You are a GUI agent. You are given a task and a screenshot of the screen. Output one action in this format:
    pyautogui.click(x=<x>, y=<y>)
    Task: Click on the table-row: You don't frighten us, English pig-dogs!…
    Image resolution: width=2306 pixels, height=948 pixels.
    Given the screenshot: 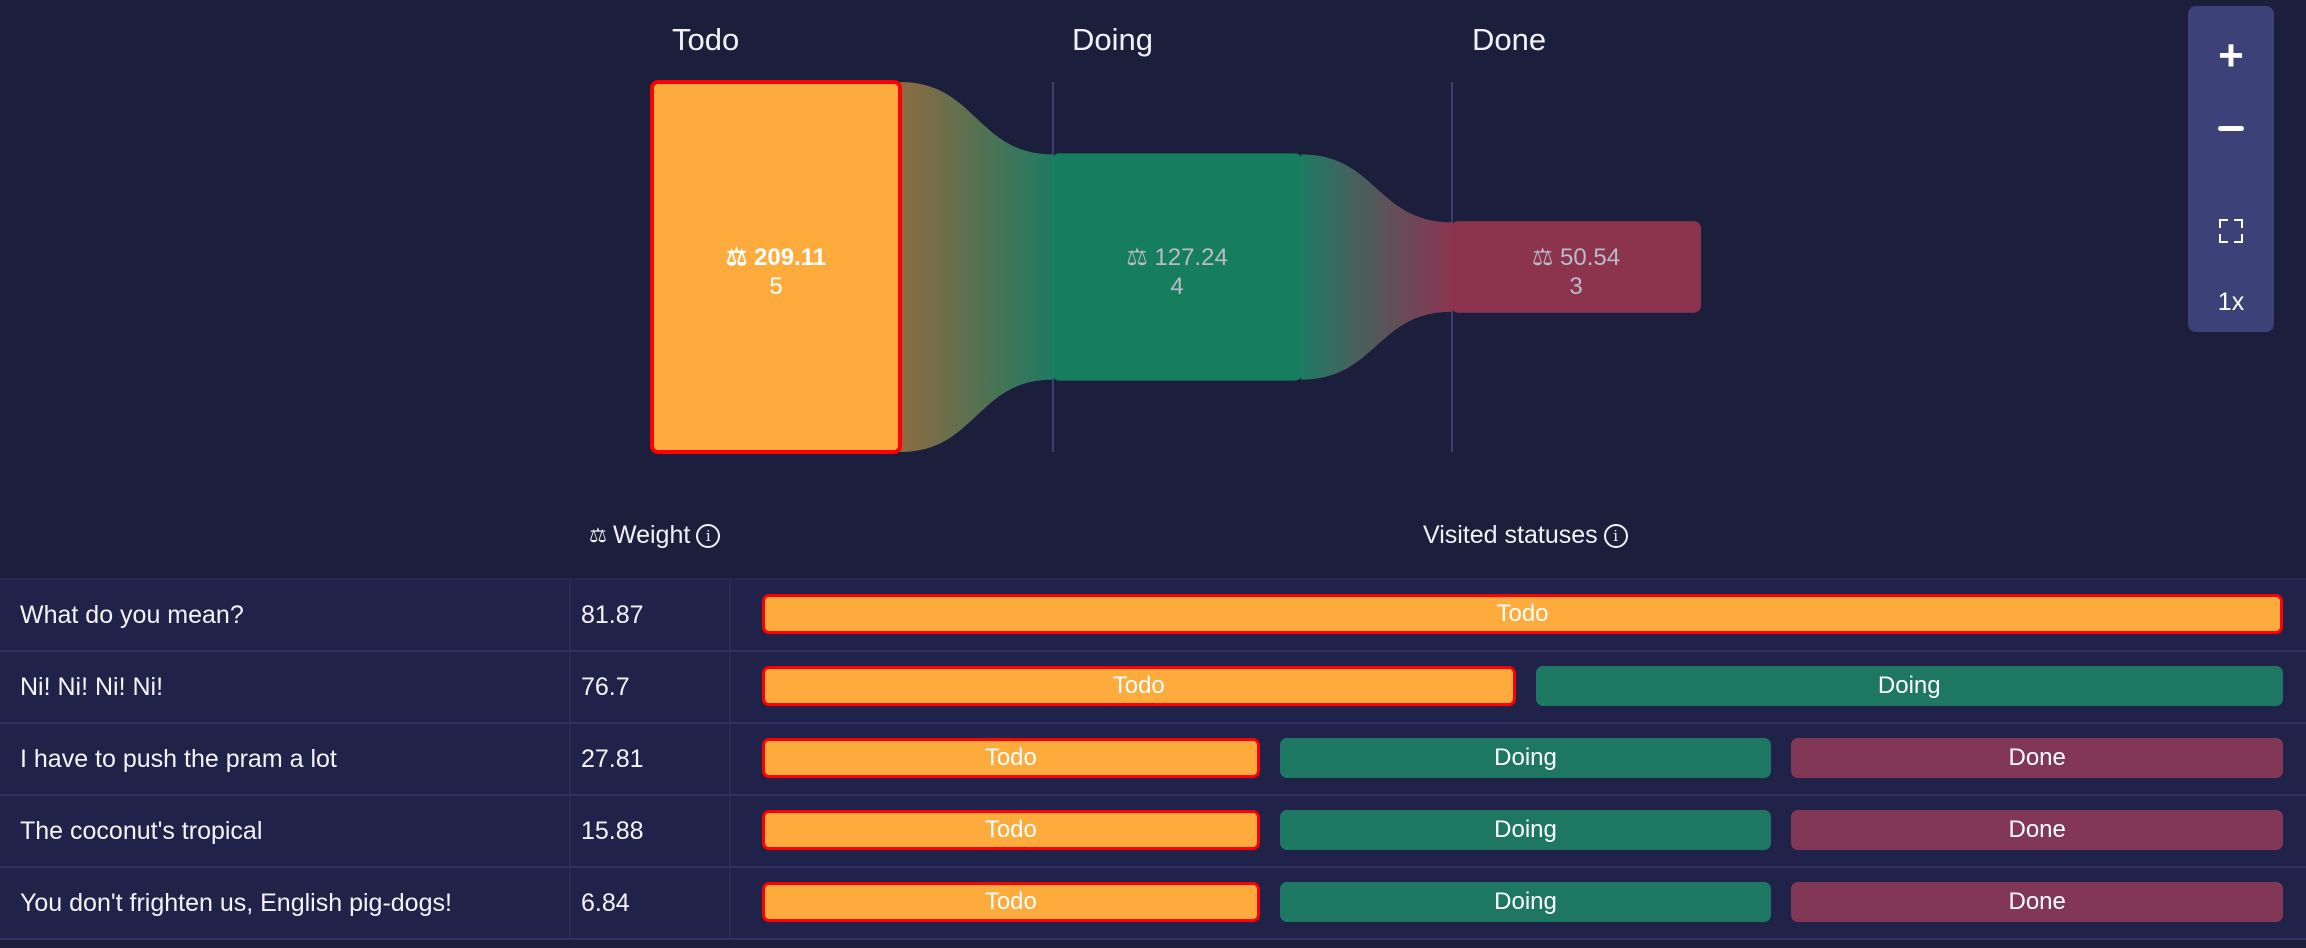 What is the action you would take?
    pyautogui.click(x=1153, y=904)
    